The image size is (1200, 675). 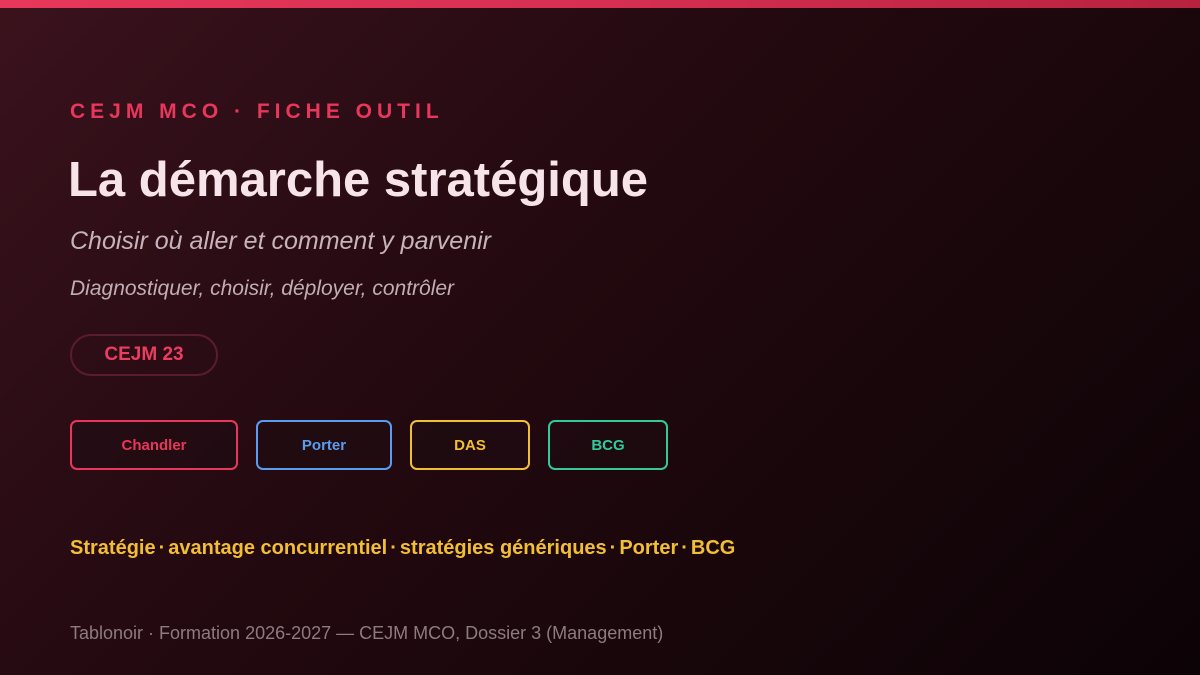 I want to click on keyword: Stratégie, so click(x=113, y=548).